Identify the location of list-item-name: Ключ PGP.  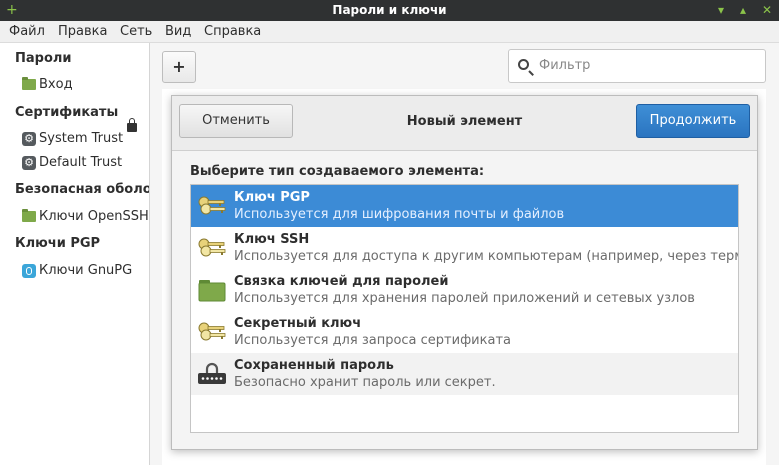
(272, 197).